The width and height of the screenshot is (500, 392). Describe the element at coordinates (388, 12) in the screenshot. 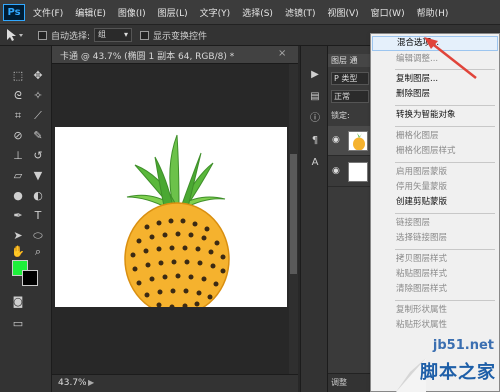

I see `menu-window: 窗口(W)` at that location.